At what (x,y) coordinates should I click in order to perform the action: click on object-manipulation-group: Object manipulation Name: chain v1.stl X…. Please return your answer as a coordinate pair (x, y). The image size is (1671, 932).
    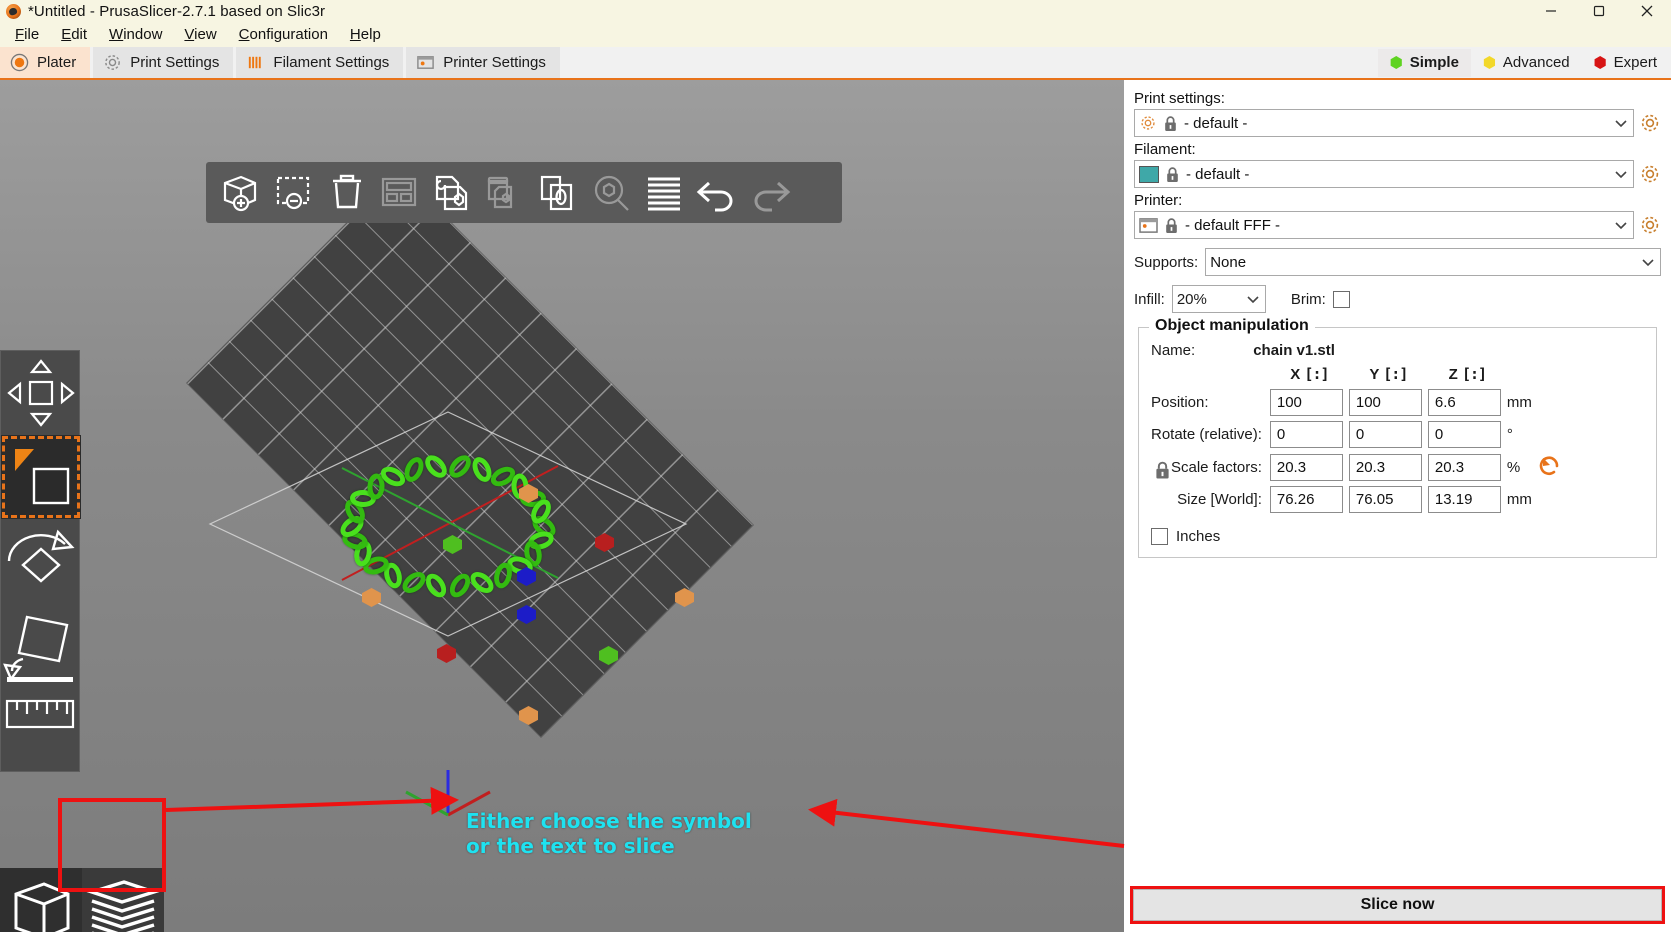
    Looking at the image, I should click on (1397, 437).